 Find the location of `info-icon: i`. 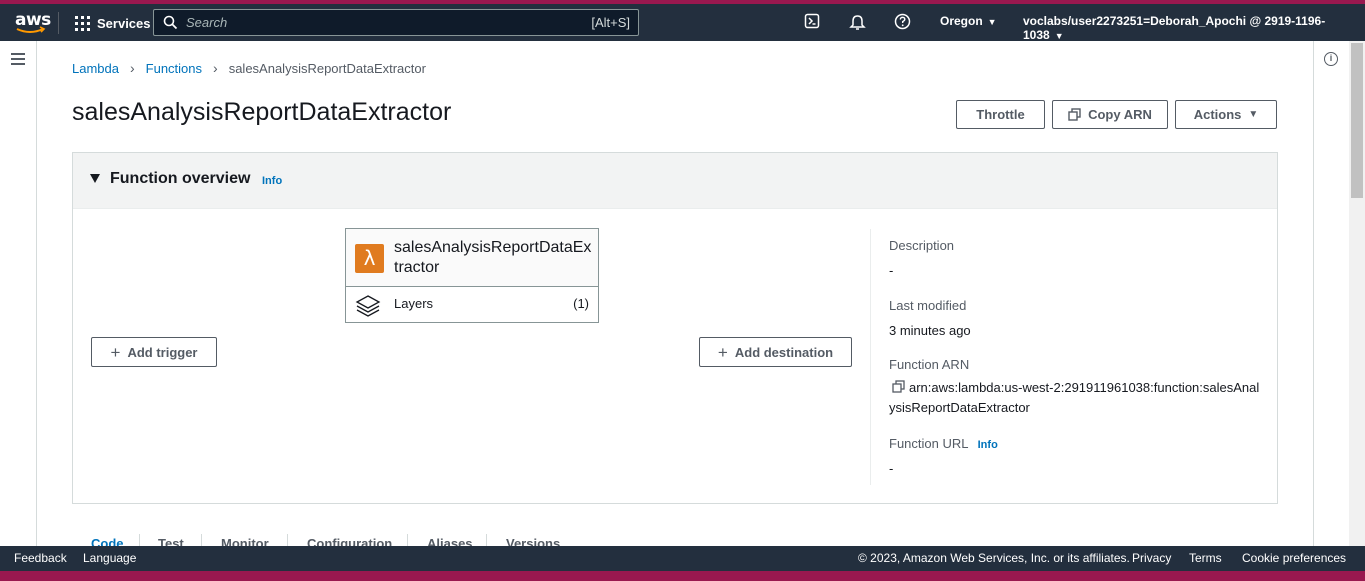

info-icon: i is located at coordinates (1331, 59).